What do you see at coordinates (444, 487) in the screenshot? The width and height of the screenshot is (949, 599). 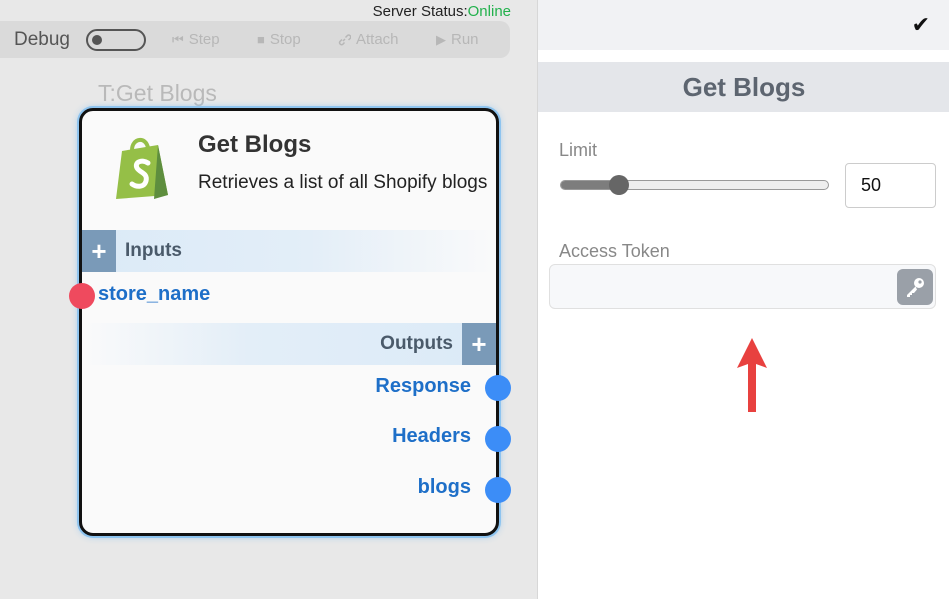 I see `output-label-blogs: blogs` at bounding box center [444, 487].